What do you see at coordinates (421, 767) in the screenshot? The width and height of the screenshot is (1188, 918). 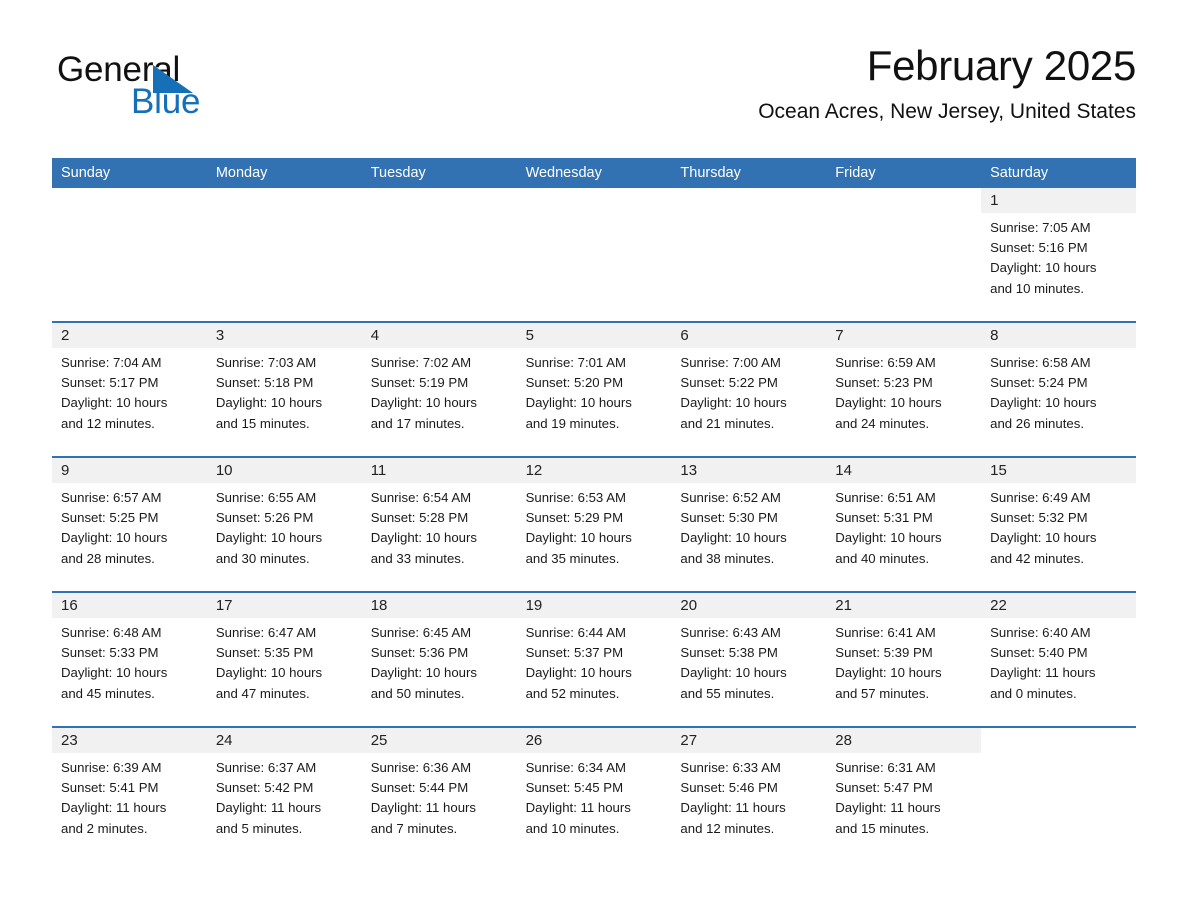 I see `sunrise-text: Sunrise: 6:36 AM` at bounding box center [421, 767].